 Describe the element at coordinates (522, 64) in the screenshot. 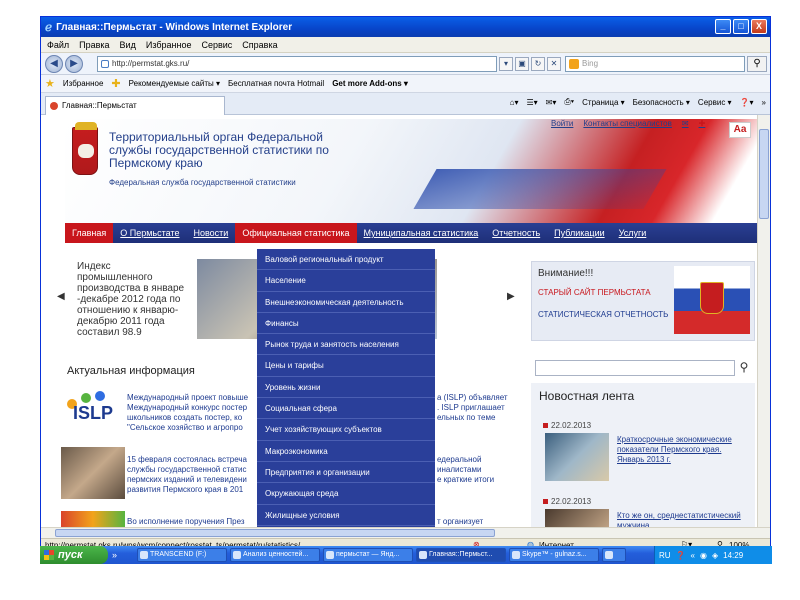

I see `compat-view-button: ▣` at that location.